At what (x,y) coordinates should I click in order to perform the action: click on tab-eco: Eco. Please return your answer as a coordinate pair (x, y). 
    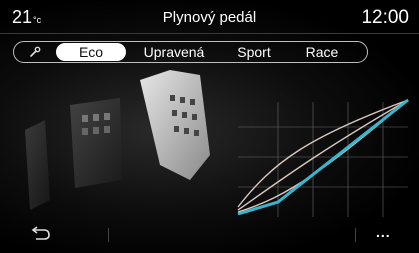
    Looking at the image, I should click on (91, 52).